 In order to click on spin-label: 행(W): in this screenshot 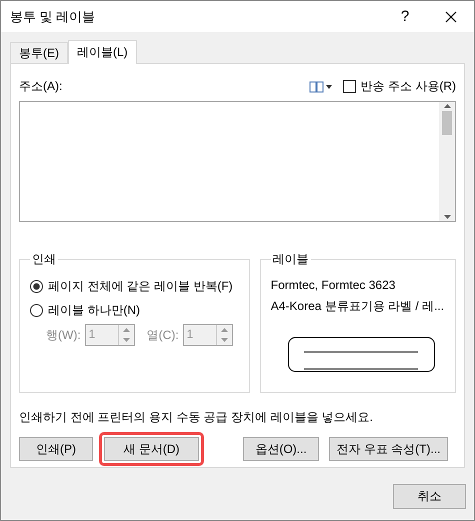, I will do `click(63, 335)`.